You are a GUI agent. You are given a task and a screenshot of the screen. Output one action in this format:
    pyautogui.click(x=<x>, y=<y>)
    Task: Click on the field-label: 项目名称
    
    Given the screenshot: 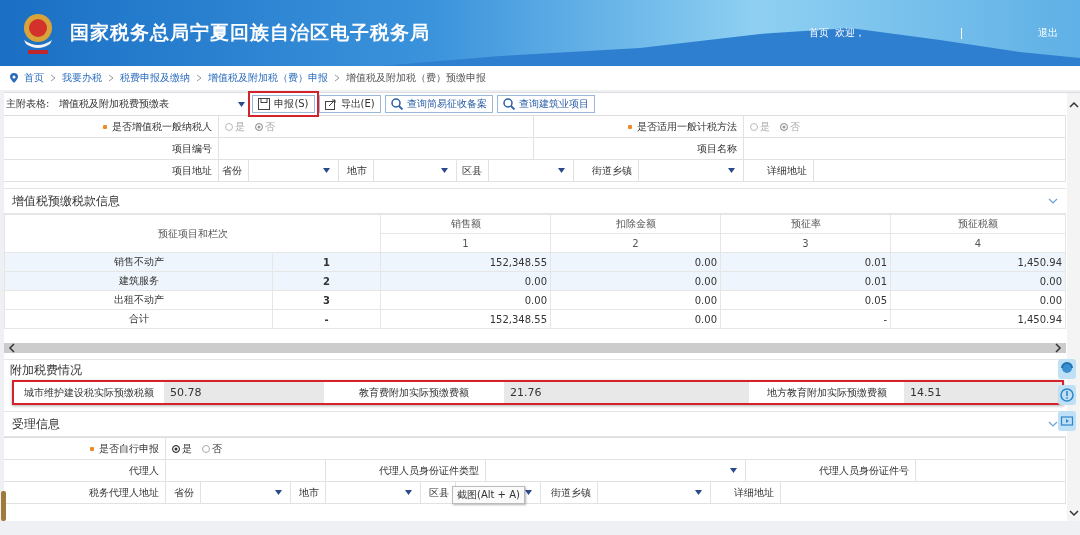 What is the action you would take?
    pyautogui.click(x=717, y=148)
    